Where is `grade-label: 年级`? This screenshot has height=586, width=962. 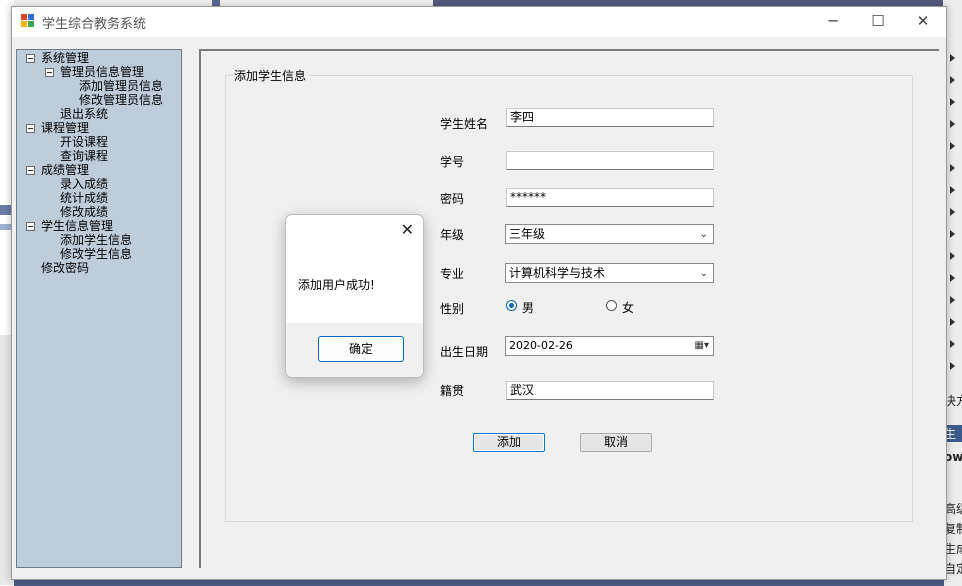 grade-label: 年级 is located at coordinates (452, 235).